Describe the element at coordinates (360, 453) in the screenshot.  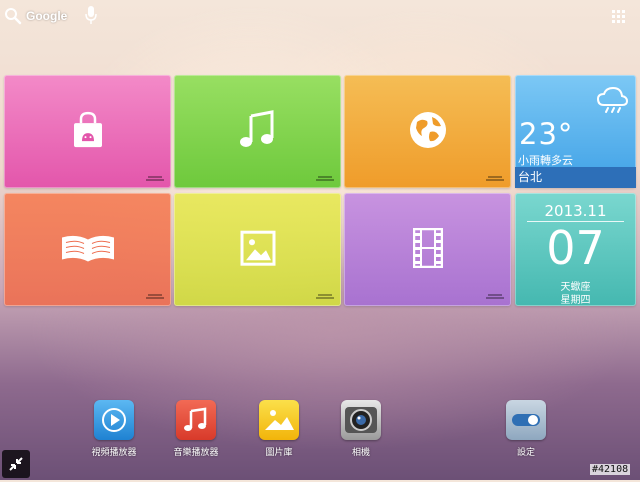
I see `dock-label: 相機` at that location.